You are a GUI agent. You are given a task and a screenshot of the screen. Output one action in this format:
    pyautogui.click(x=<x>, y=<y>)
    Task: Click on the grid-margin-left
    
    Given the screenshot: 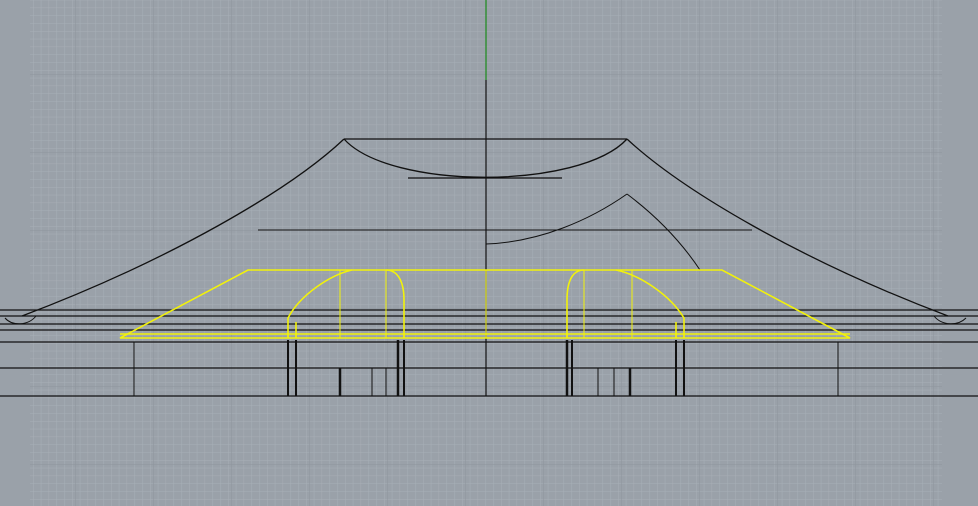 What is the action you would take?
    pyautogui.click(x=15, y=253)
    